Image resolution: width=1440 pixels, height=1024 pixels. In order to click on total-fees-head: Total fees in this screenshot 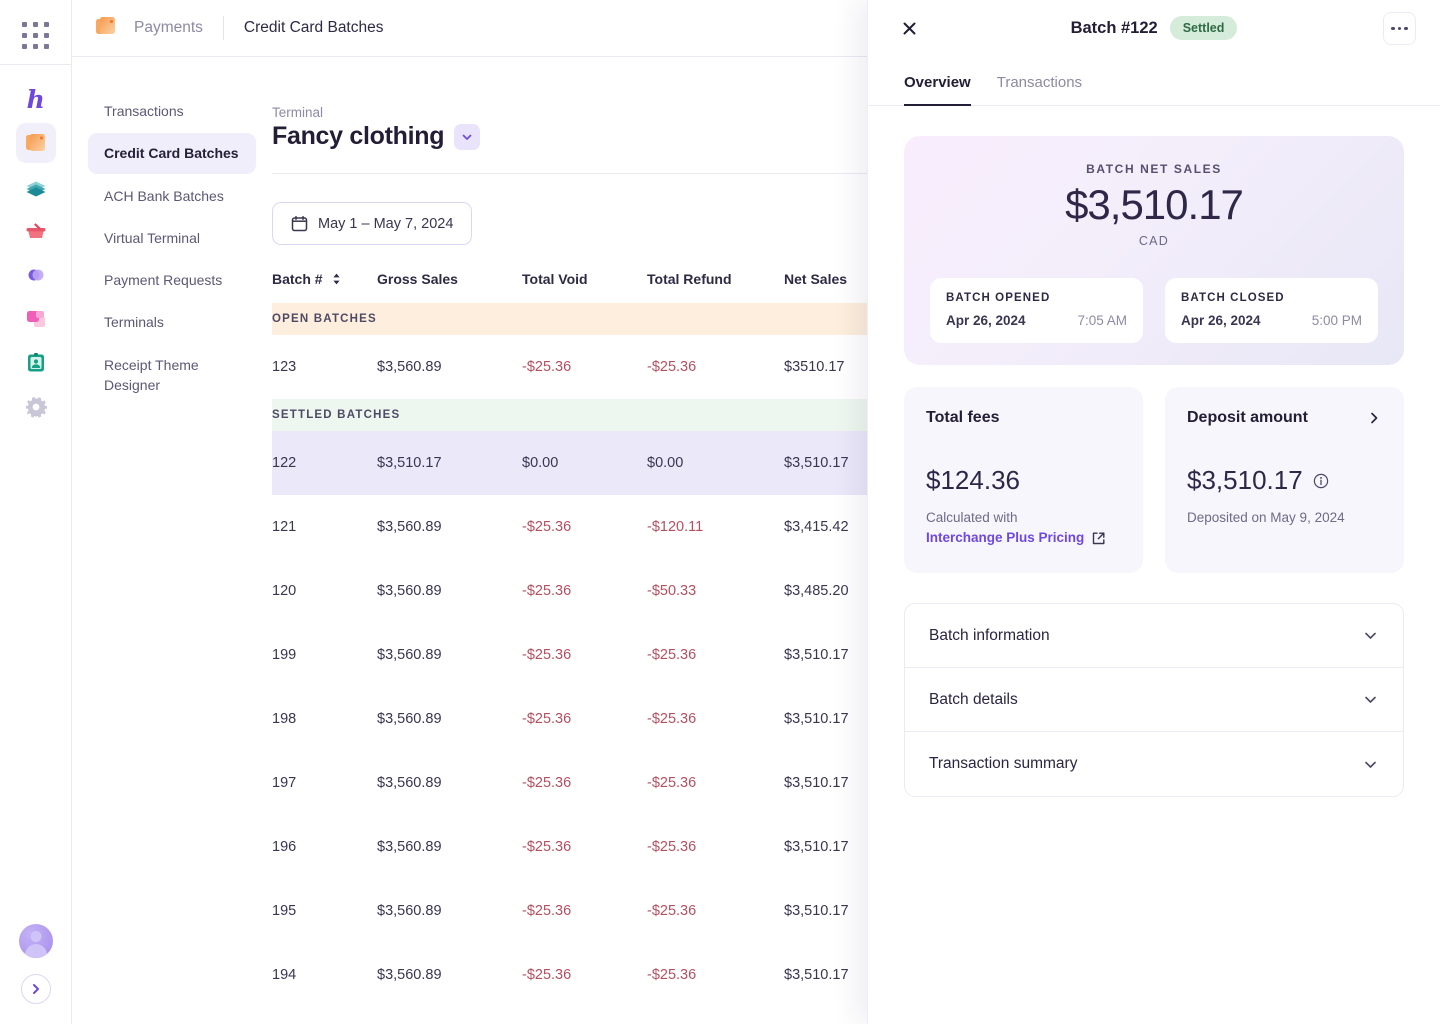, I will do `click(1023, 418)`.